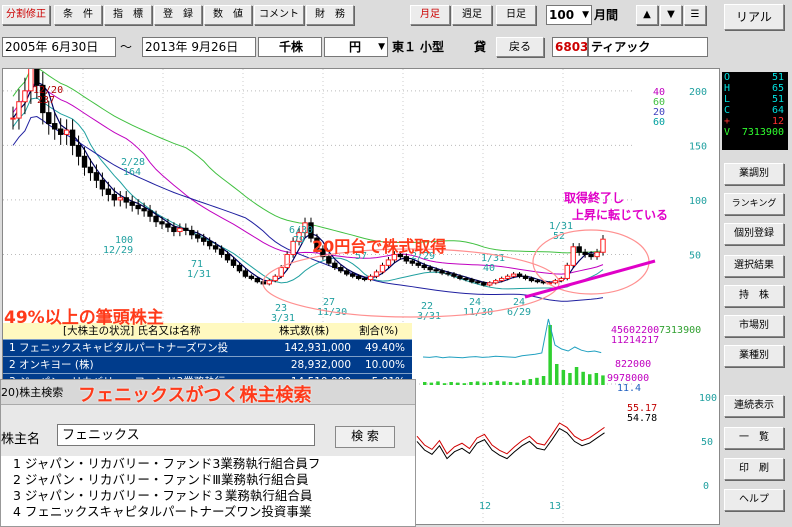  I want to click on date-from-field: 2005年 6月30日, so click(59, 47).